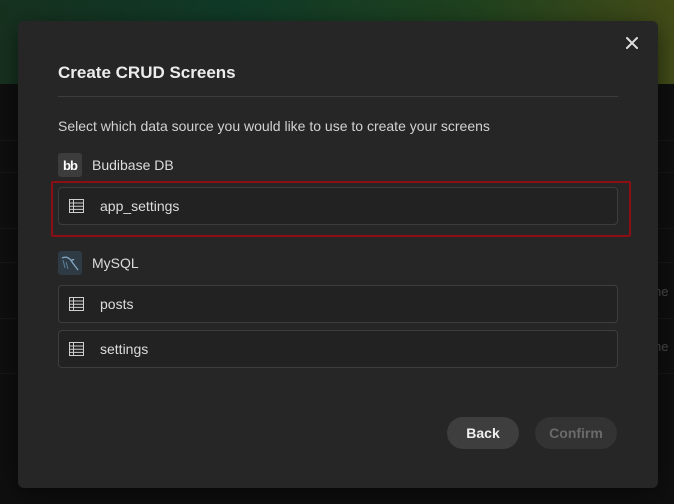  What do you see at coordinates (338, 206) in the screenshot?
I see `table-item-app-settings: app_settings` at bounding box center [338, 206].